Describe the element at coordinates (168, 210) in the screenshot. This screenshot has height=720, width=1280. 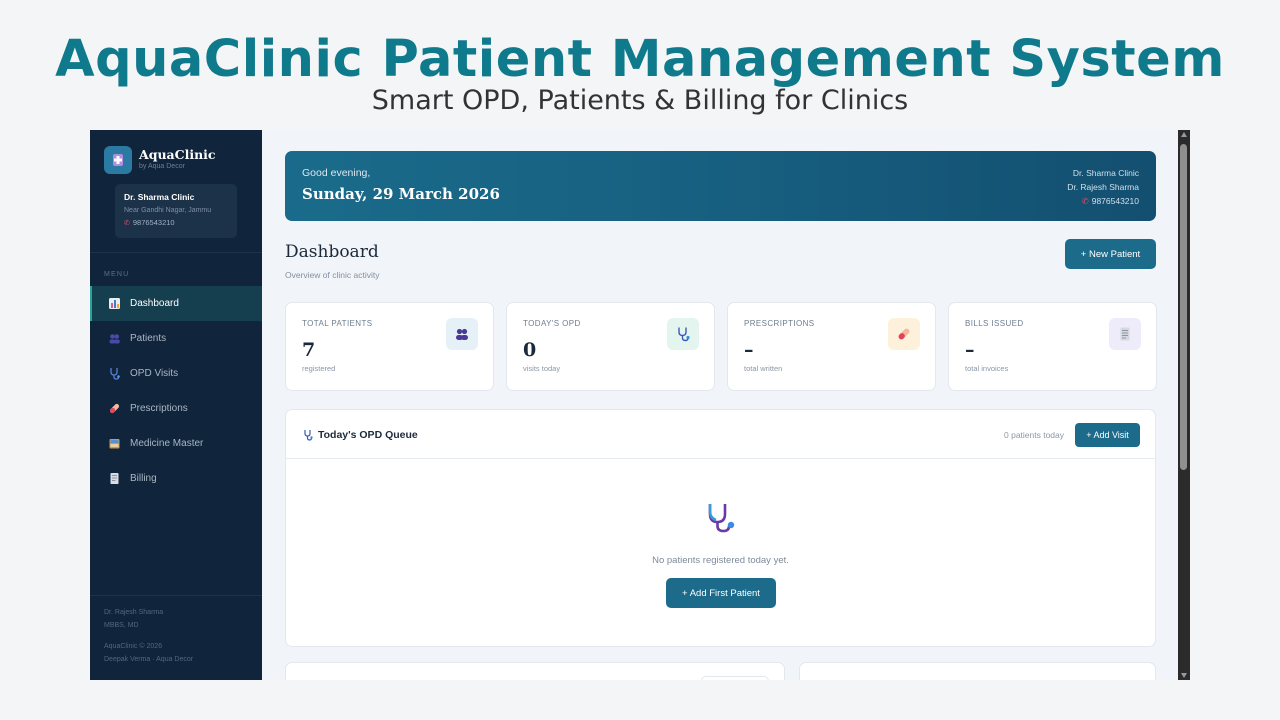
I see `clinic-address: Near Gandhi Nagar, Jammu` at that location.